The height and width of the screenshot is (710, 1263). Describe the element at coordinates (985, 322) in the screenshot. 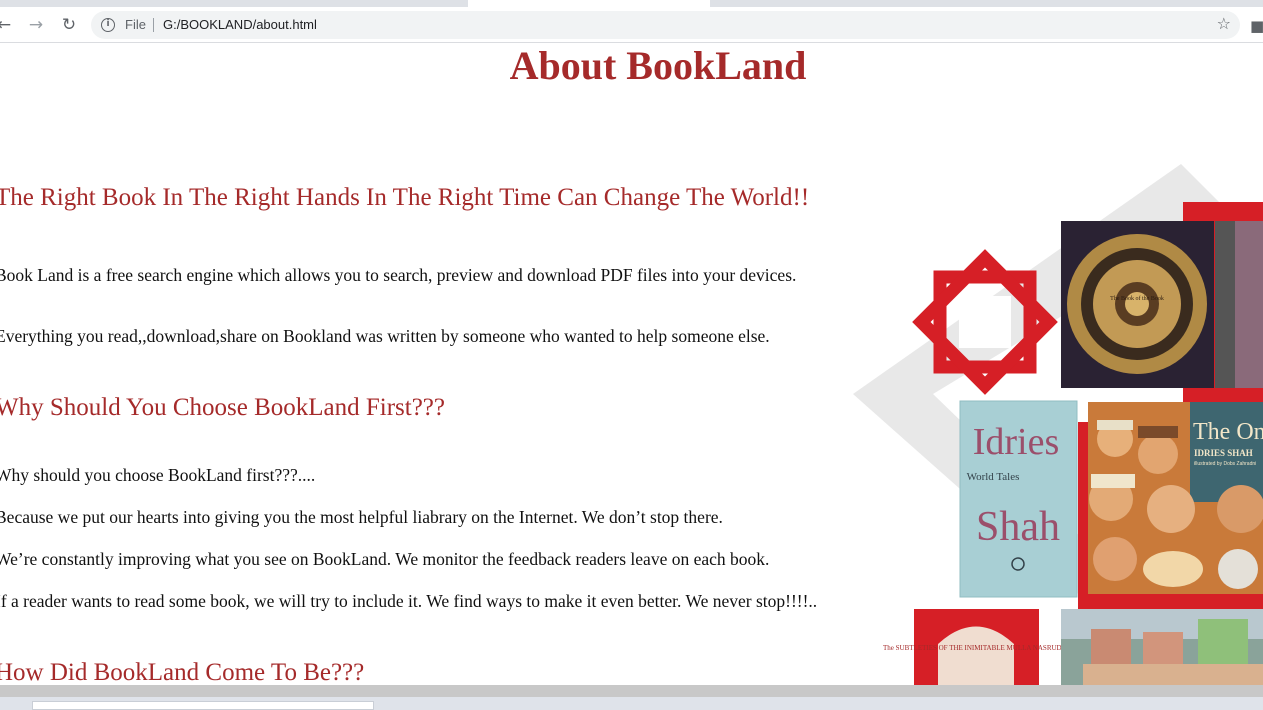

I see `star-logo-icon` at that location.